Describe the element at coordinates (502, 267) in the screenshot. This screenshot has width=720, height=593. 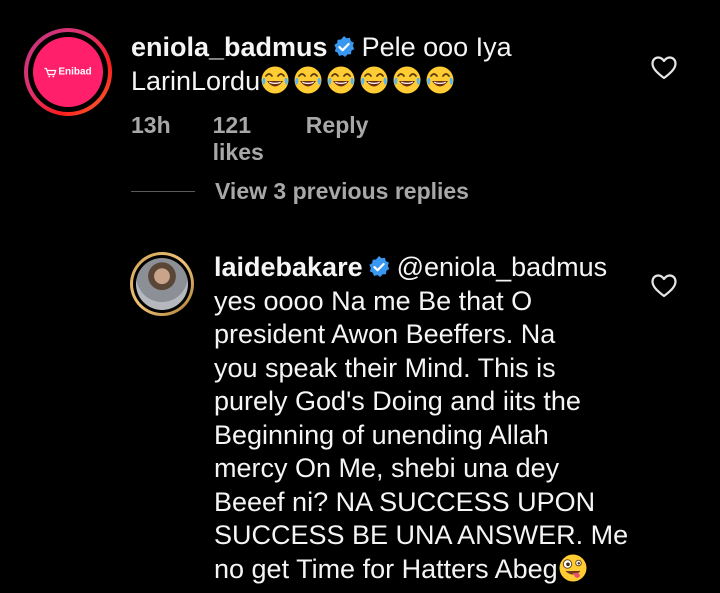
I see `mention-link: @eniola_badmus` at that location.